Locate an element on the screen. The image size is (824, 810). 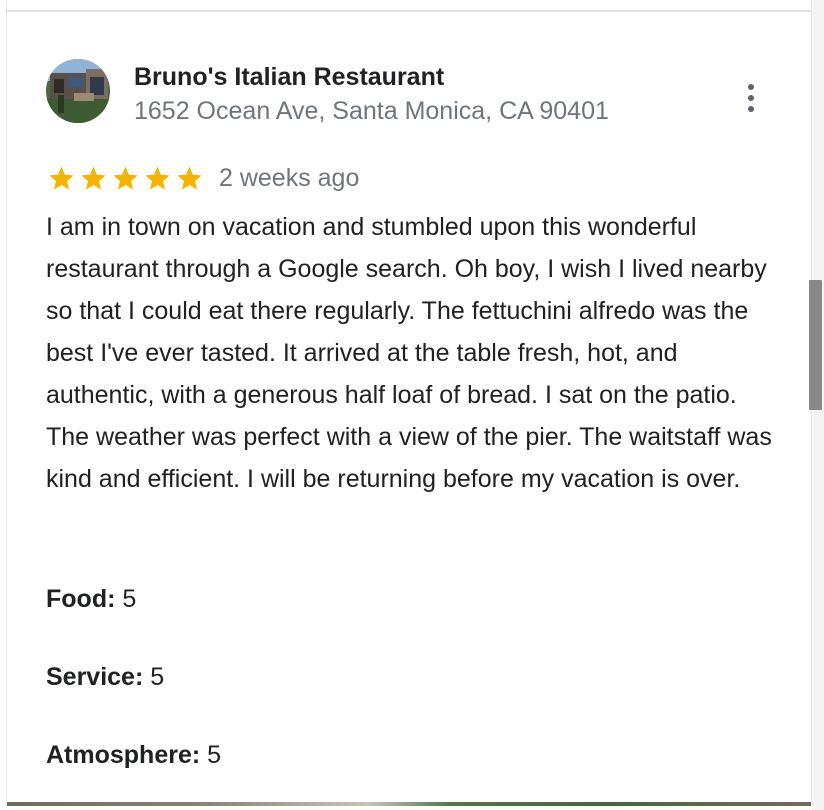
place-address: 1652 Ocean Ave, Santa Monica, CA 90401 is located at coordinates (371, 111).